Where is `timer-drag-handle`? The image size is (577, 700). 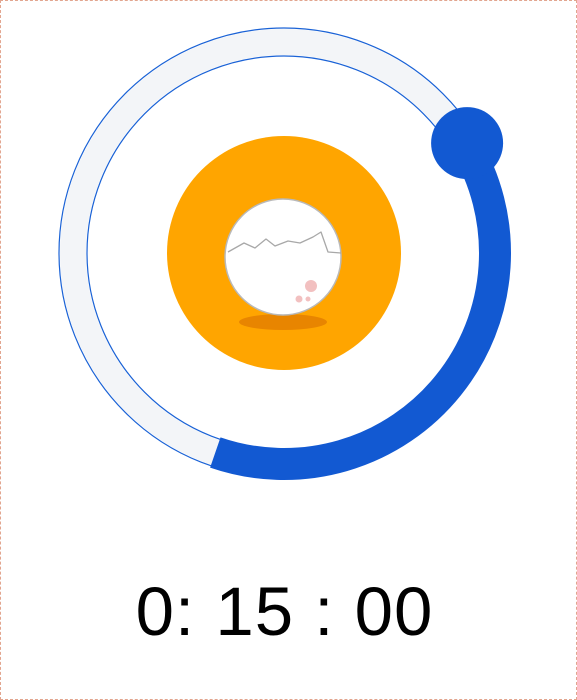 timer-drag-handle is located at coordinates (467, 143).